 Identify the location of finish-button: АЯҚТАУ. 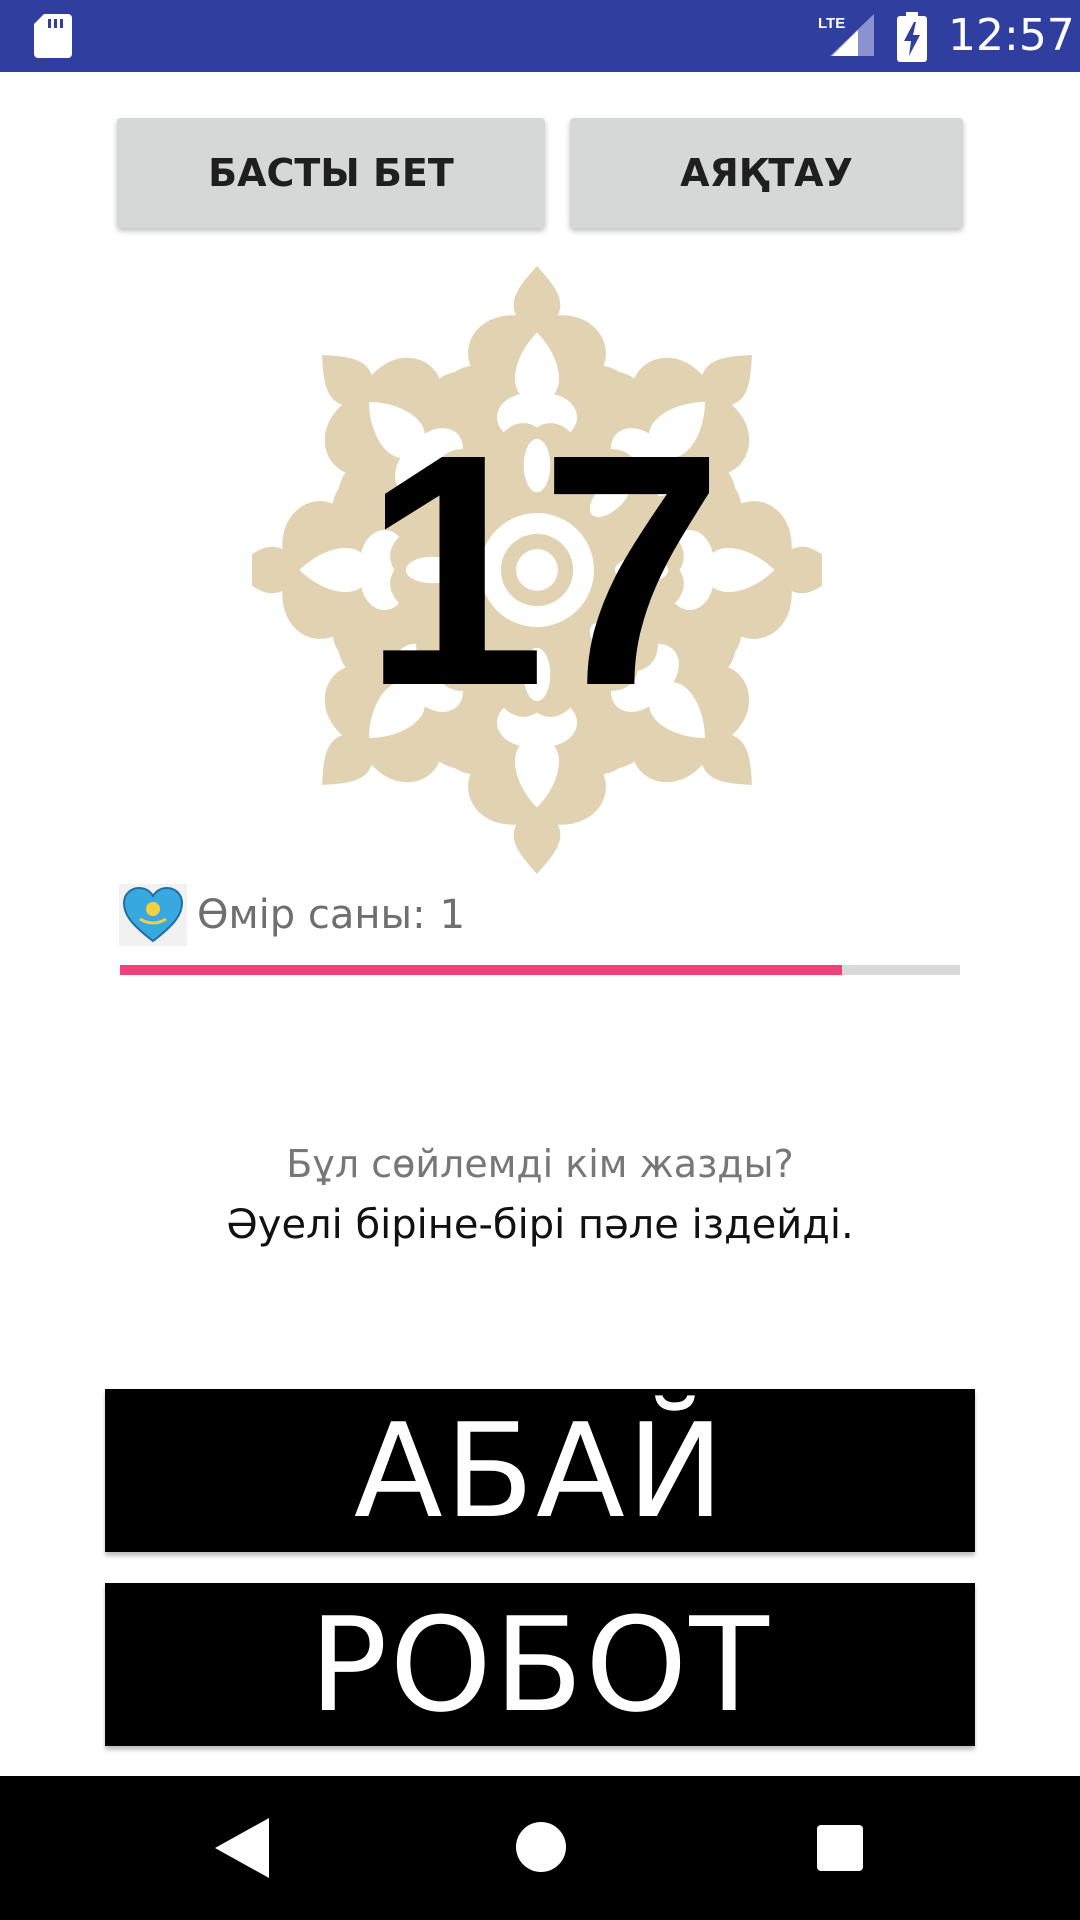
(766, 173).